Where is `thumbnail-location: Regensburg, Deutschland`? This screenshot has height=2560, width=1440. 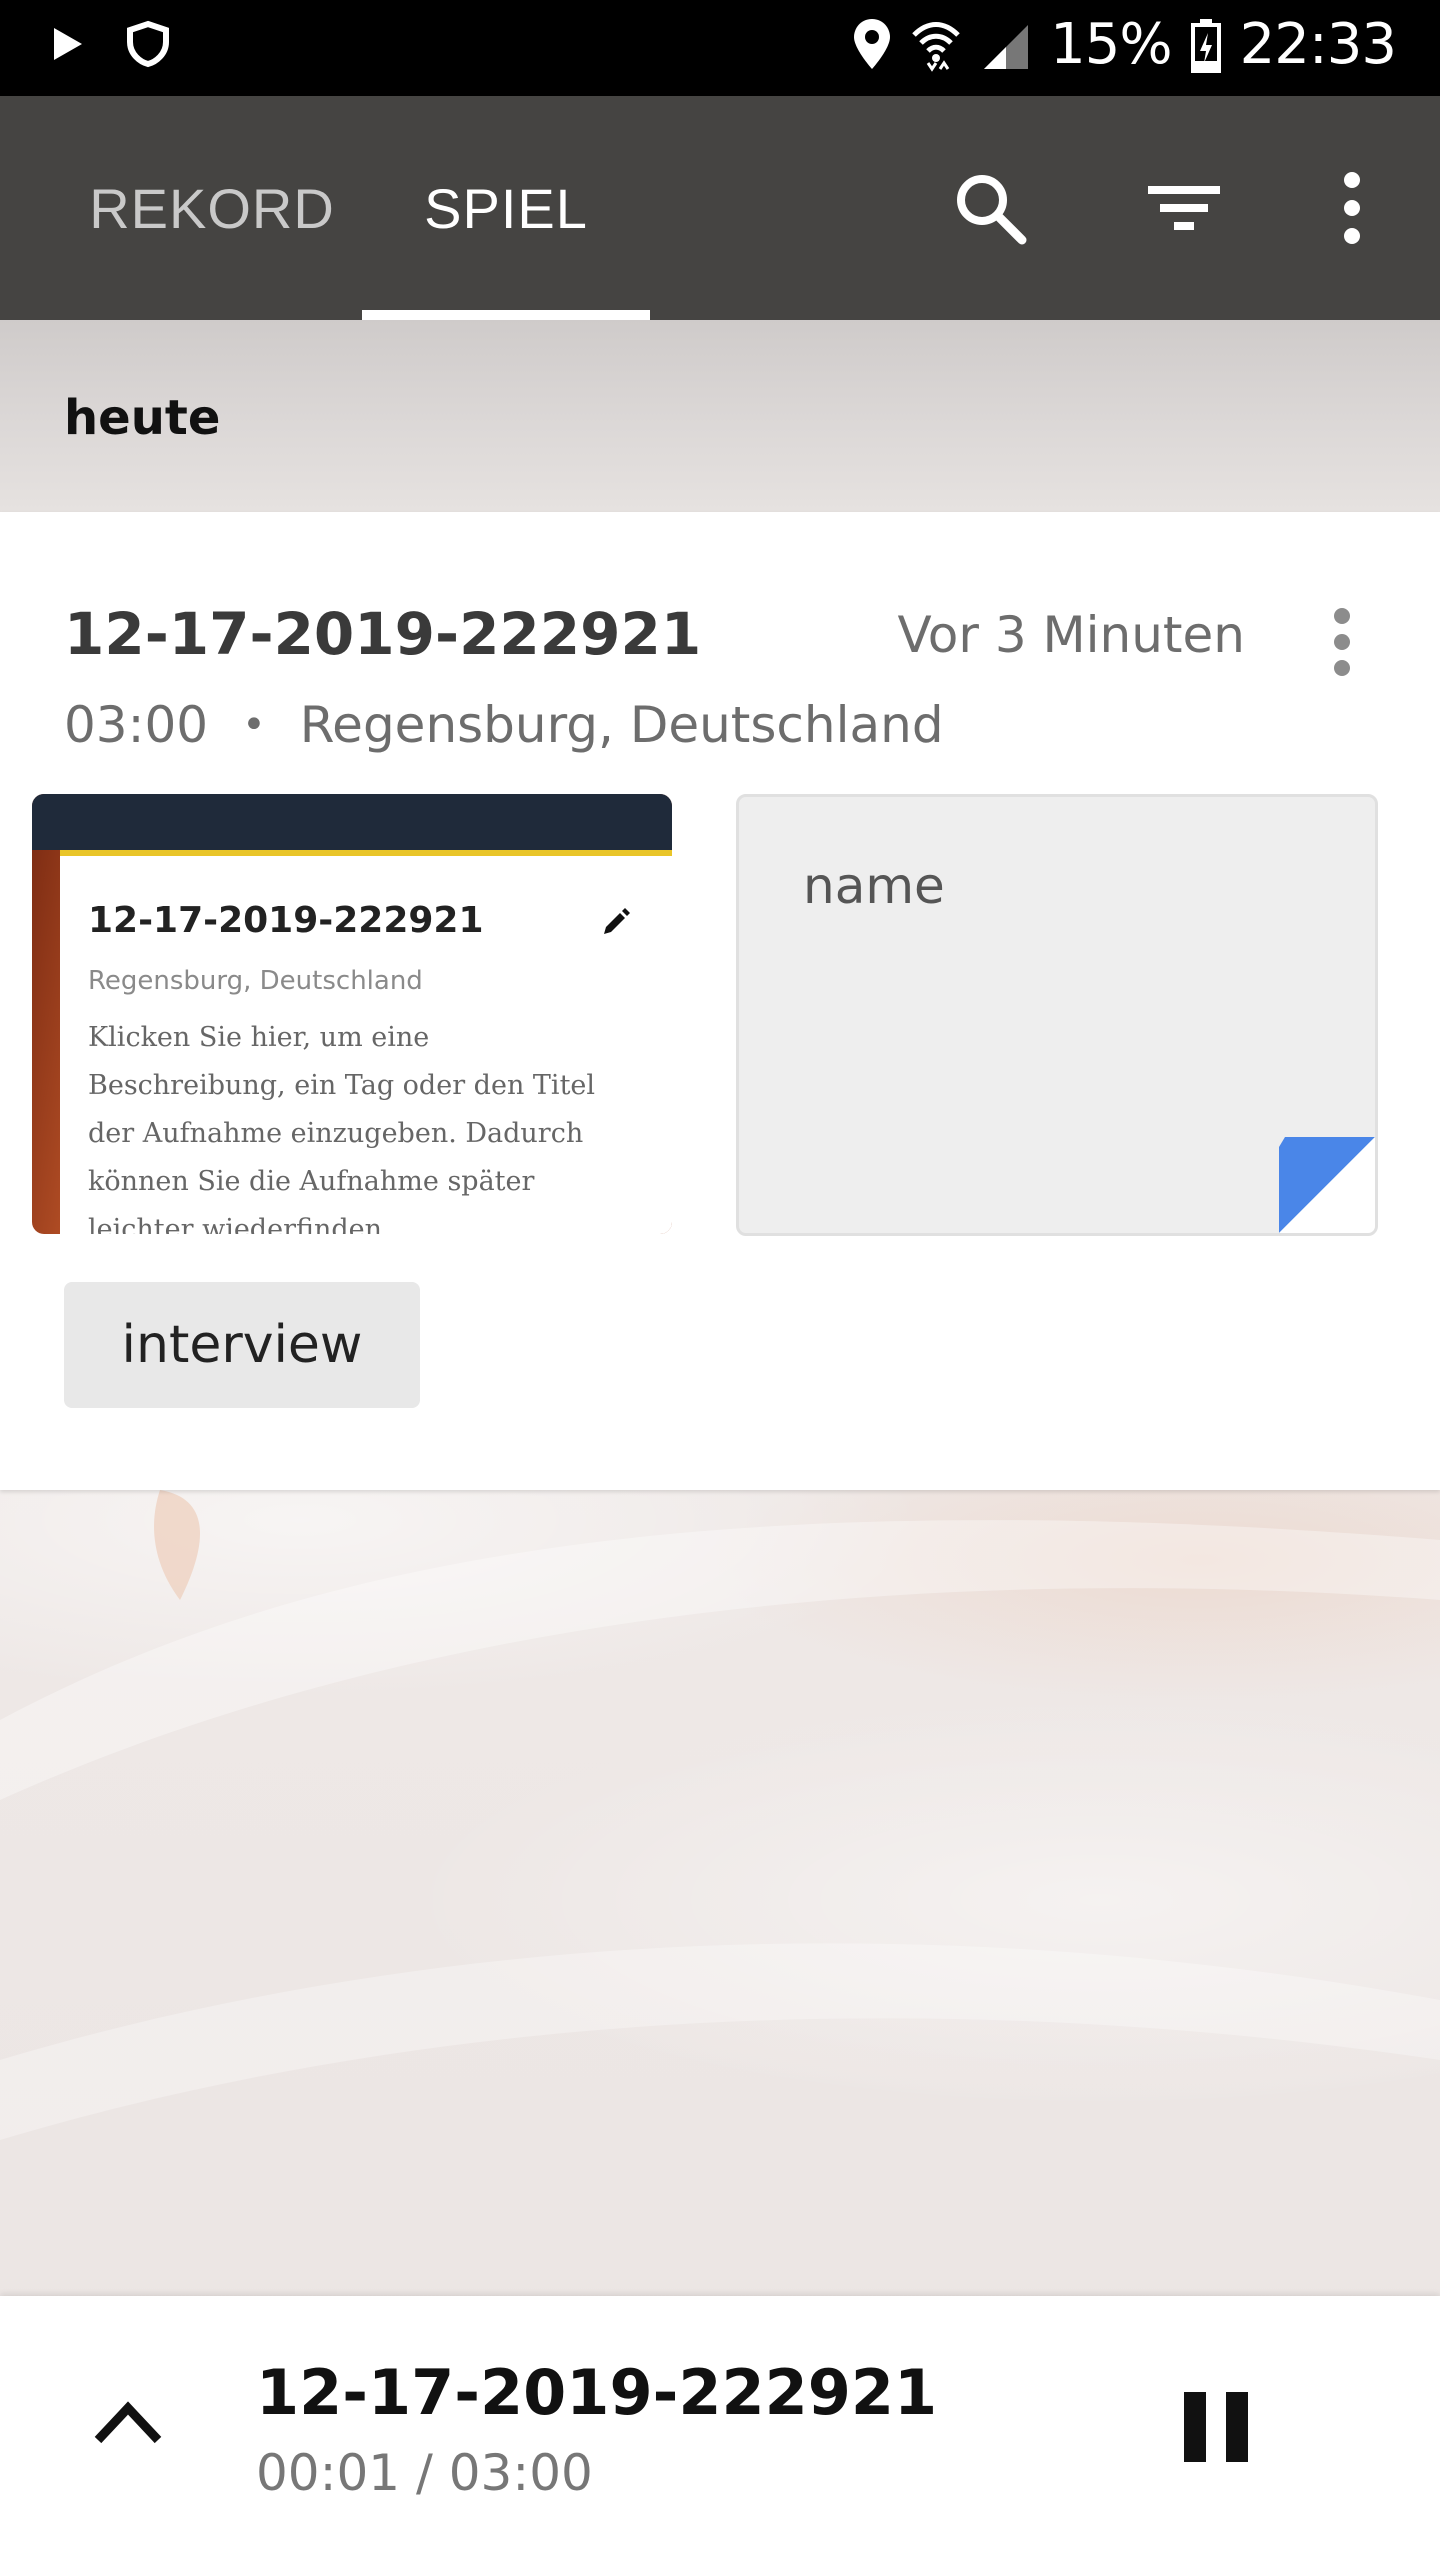
thumbnail-location: Regensburg, Deutschland is located at coordinates (255, 981).